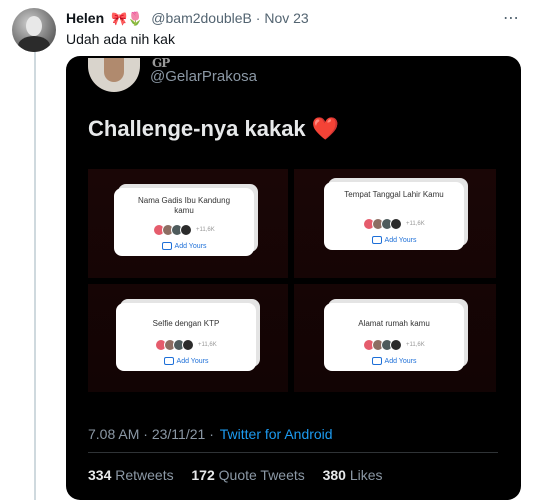 This screenshot has height=500, width=536. I want to click on author-handle: @bam2doubleB, so click(201, 18).